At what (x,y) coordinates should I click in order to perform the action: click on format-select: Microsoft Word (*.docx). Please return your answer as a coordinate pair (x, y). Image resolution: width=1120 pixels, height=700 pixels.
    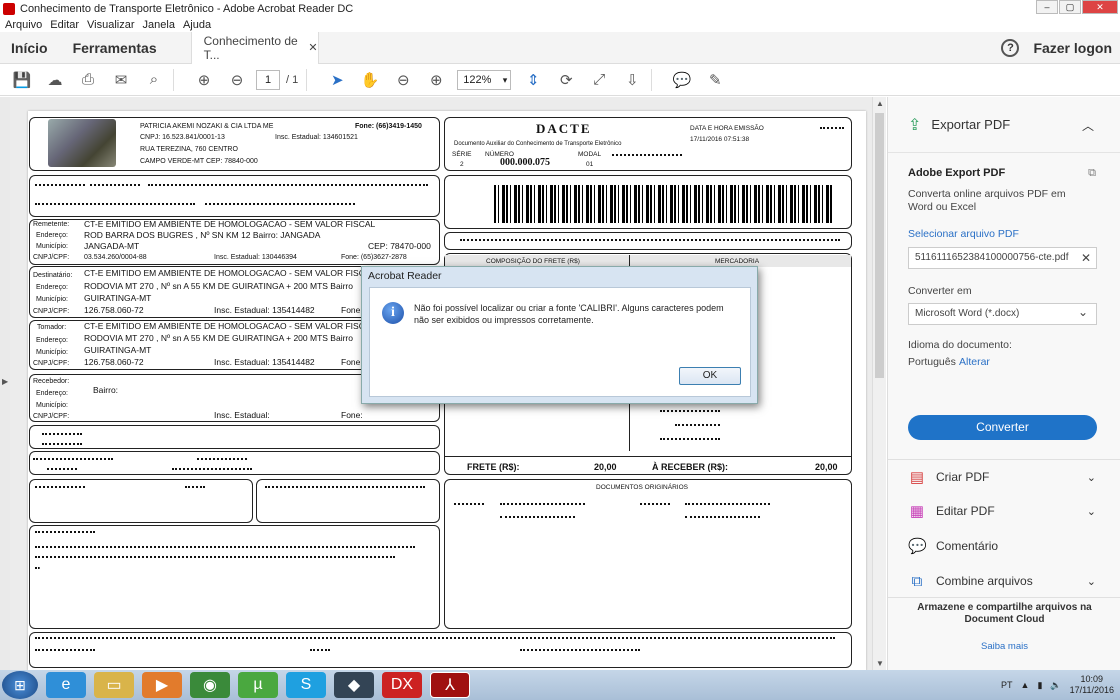
    Looking at the image, I should click on (1002, 313).